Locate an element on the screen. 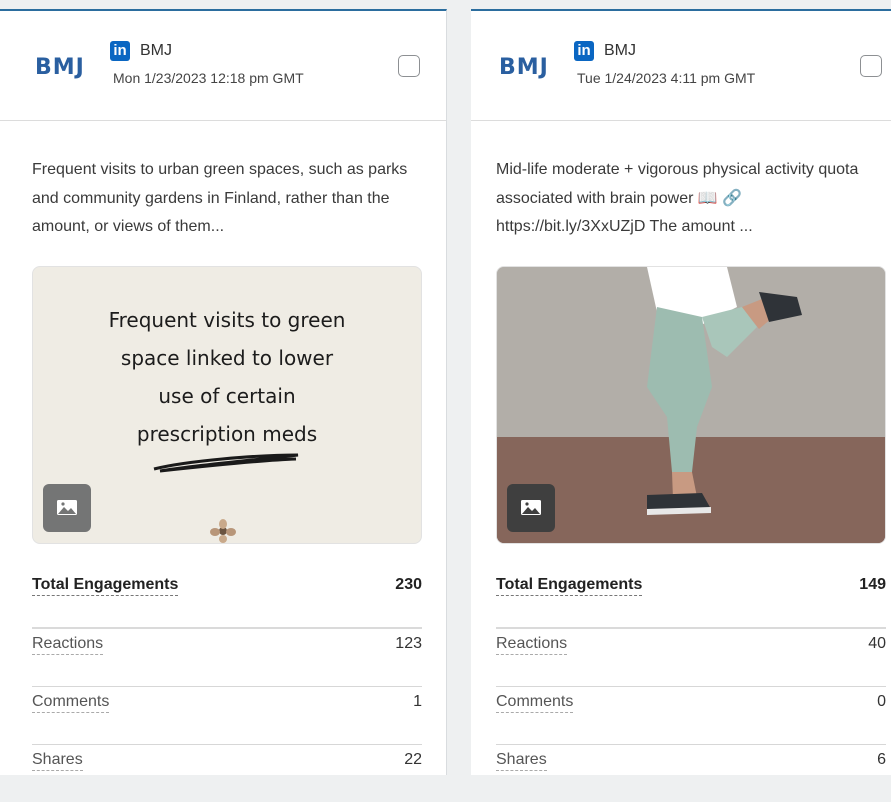  total-engagements-value: 149 is located at coordinates (872, 584).